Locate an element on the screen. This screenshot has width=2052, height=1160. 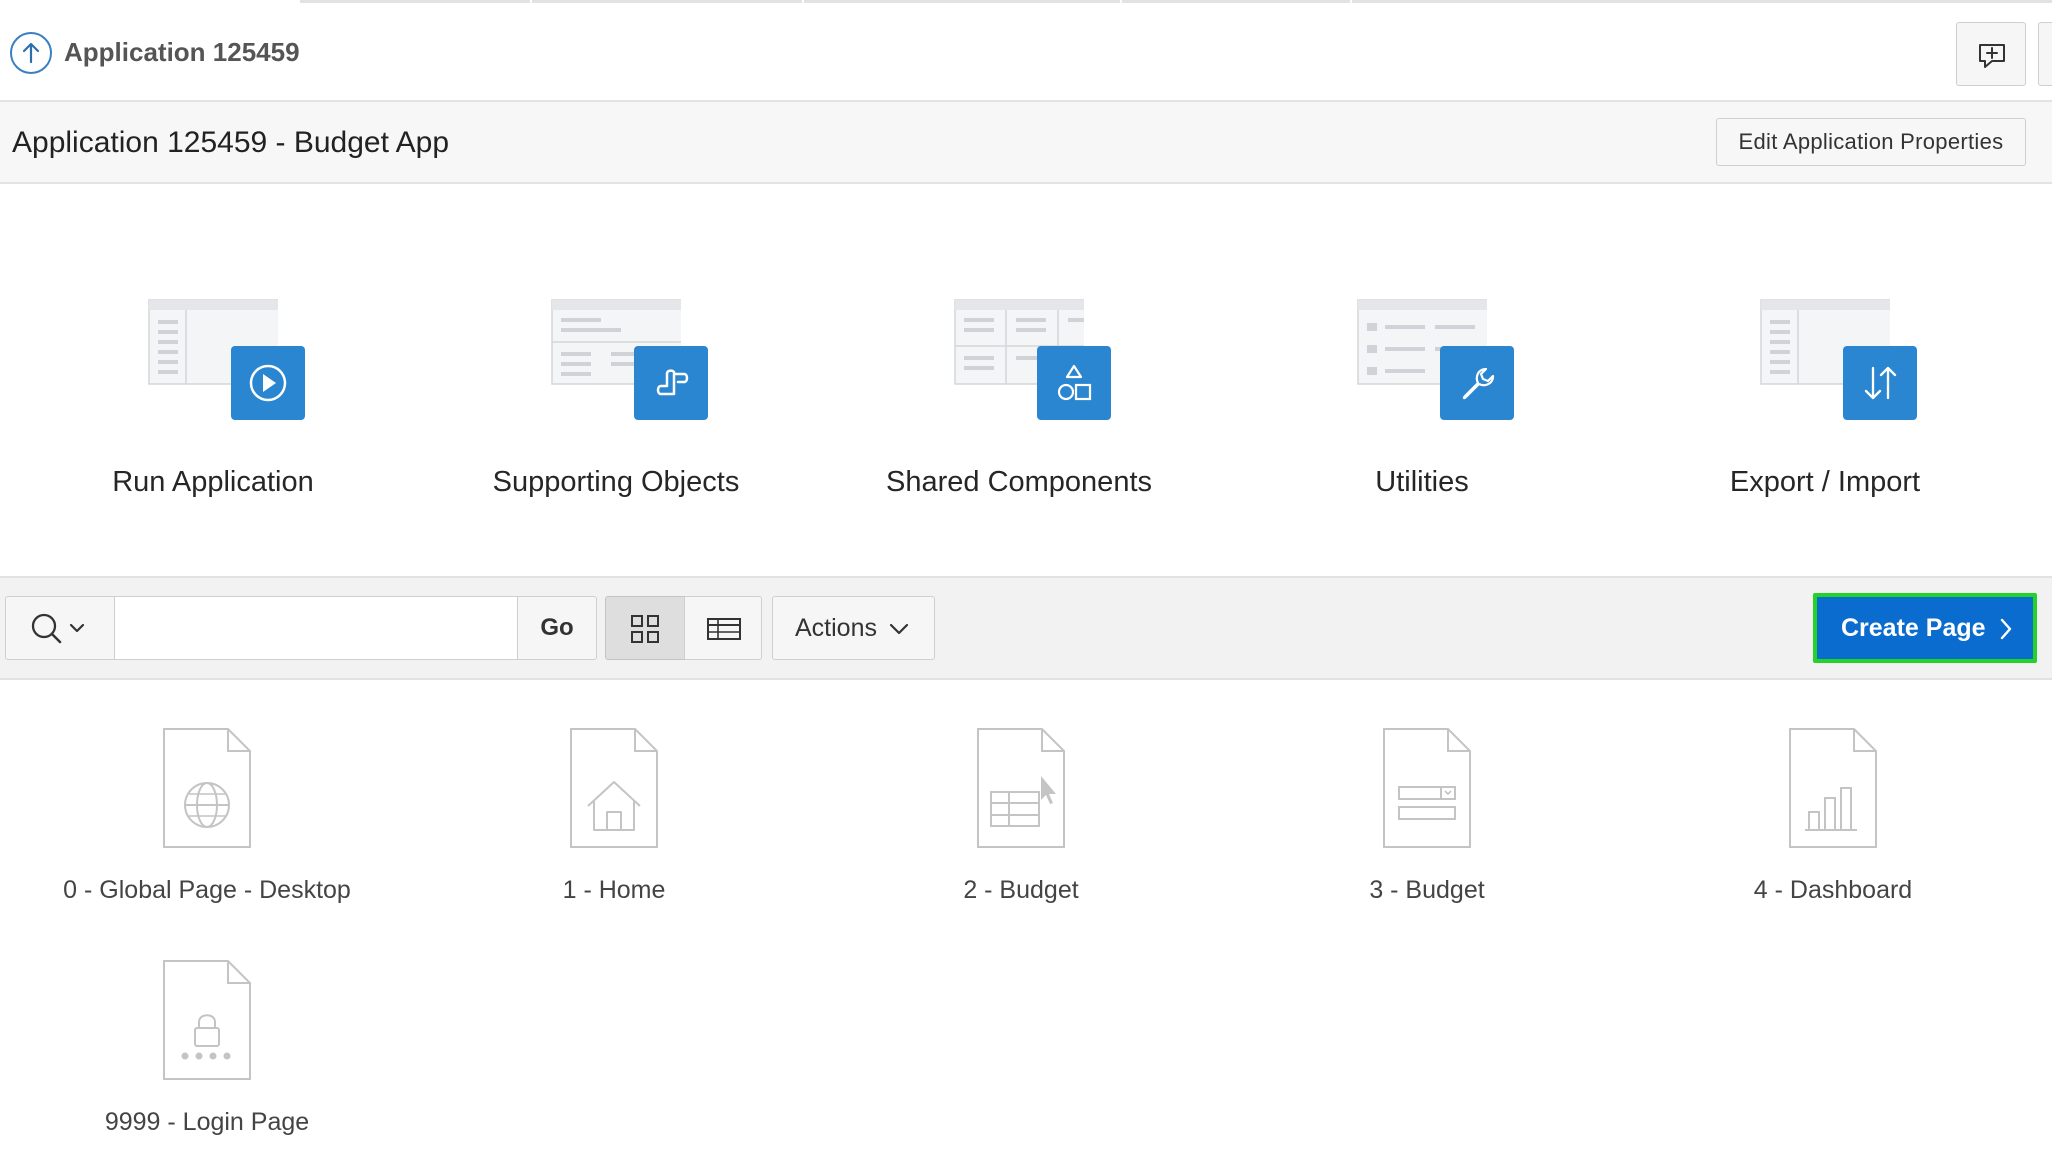
page-title: Application 125459 - Budget App is located at coordinates (231, 142).